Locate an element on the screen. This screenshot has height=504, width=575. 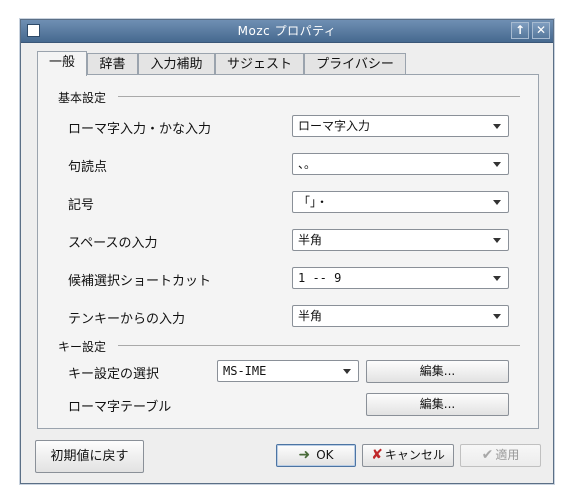
ok-label: OK is located at coordinates (325, 455).